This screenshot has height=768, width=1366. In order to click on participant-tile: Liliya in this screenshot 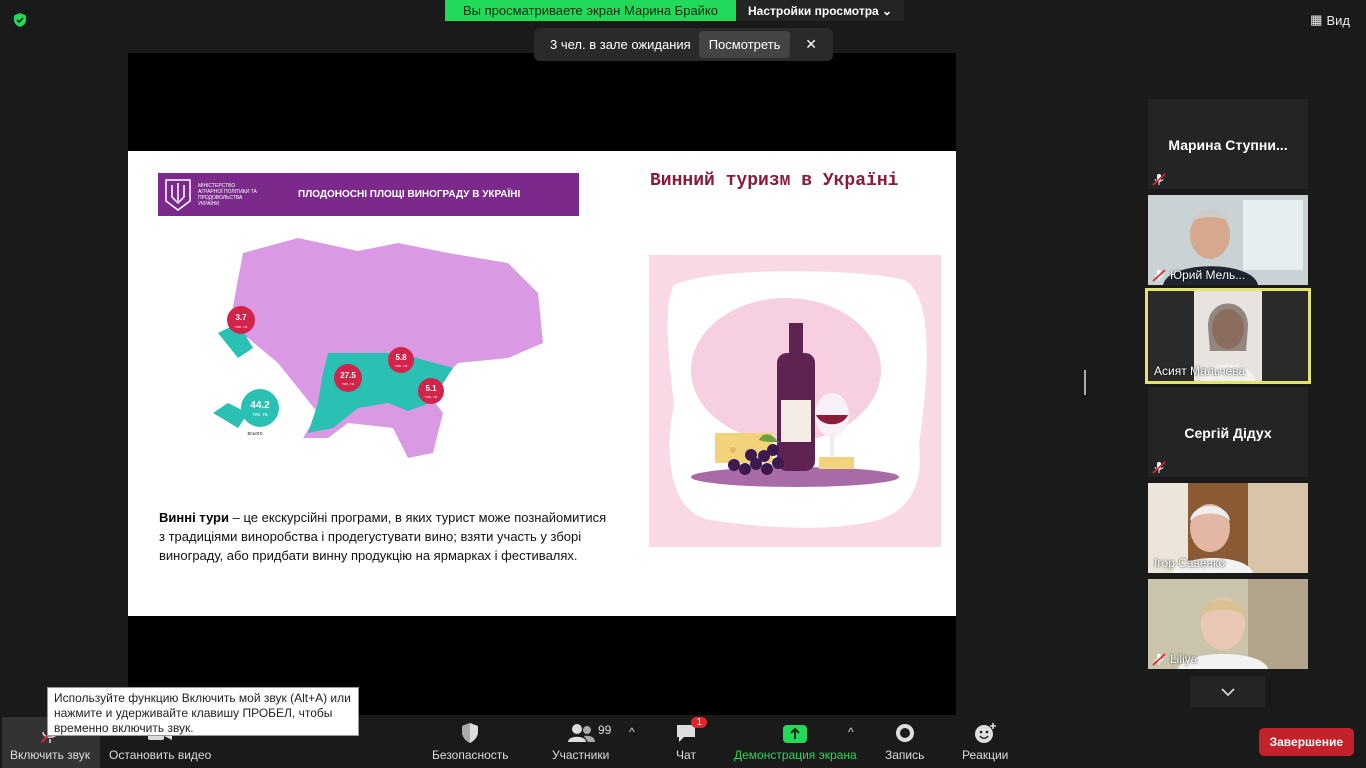, I will do `click(1228, 624)`.